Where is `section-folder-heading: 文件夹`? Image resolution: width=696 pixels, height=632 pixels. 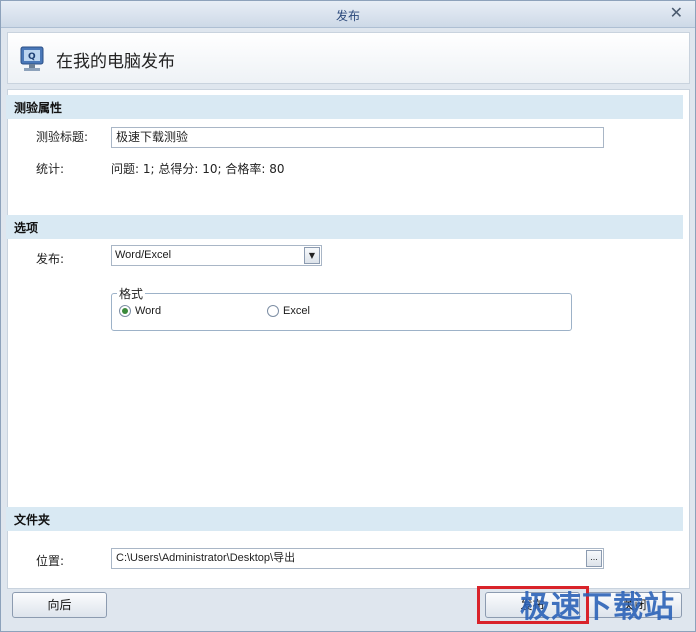 section-folder-heading: 文件夹 is located at coordinates (32, 520).